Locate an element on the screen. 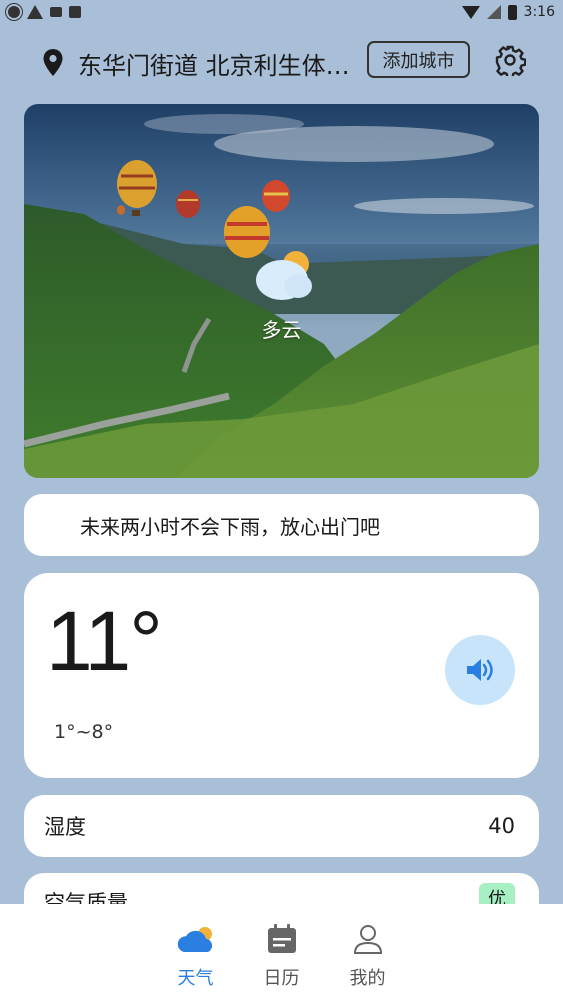  calendar-icon is located at coordinates (282, 939).